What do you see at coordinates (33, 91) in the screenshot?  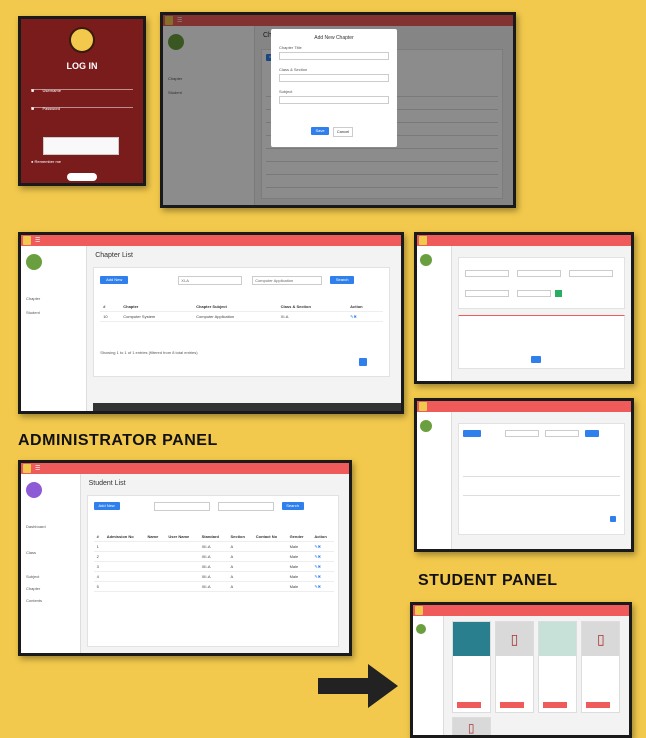 I see `user-icon: ■` at bounding box center [33, 91].